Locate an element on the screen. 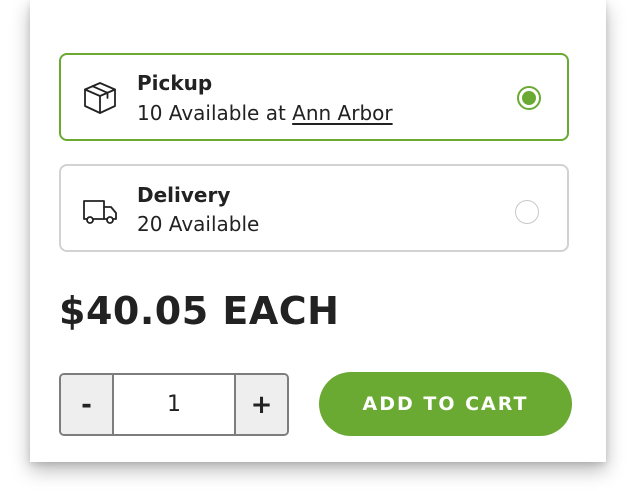 The width and height of the screenshot is (636, 491). increment-button: + is located at coordinates (260, 404).